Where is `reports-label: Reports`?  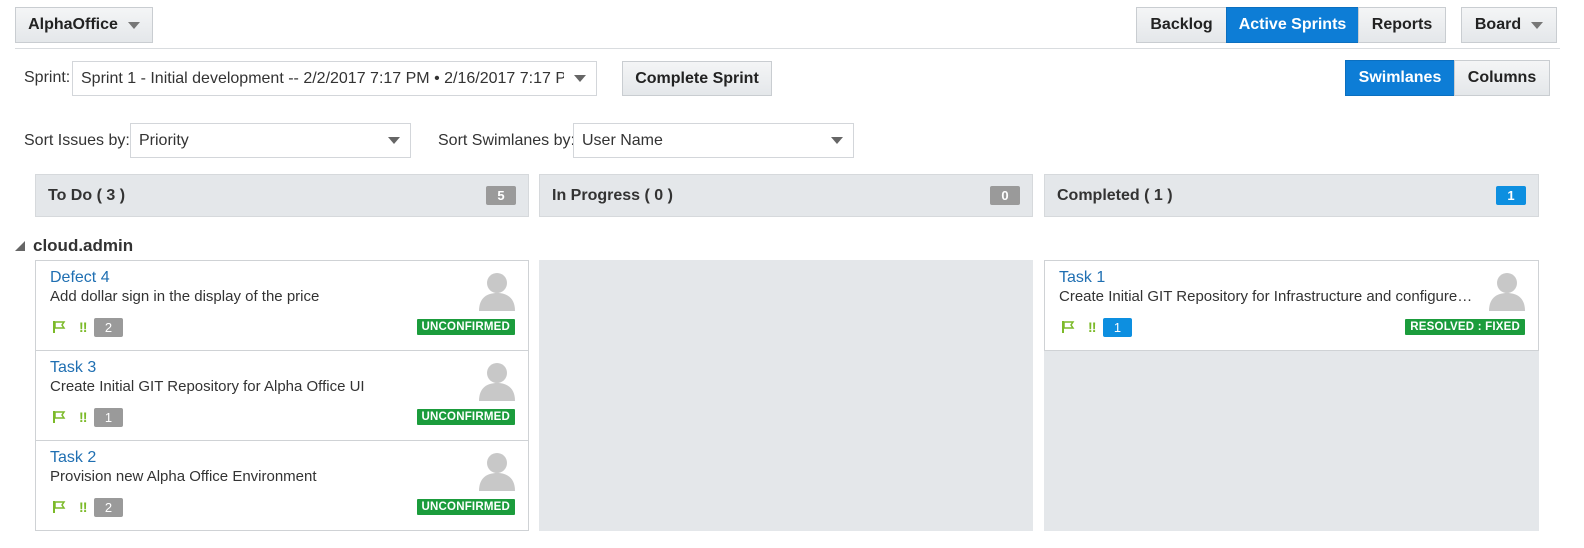 reports-label: Reports is located at coordinates (1402, 24).